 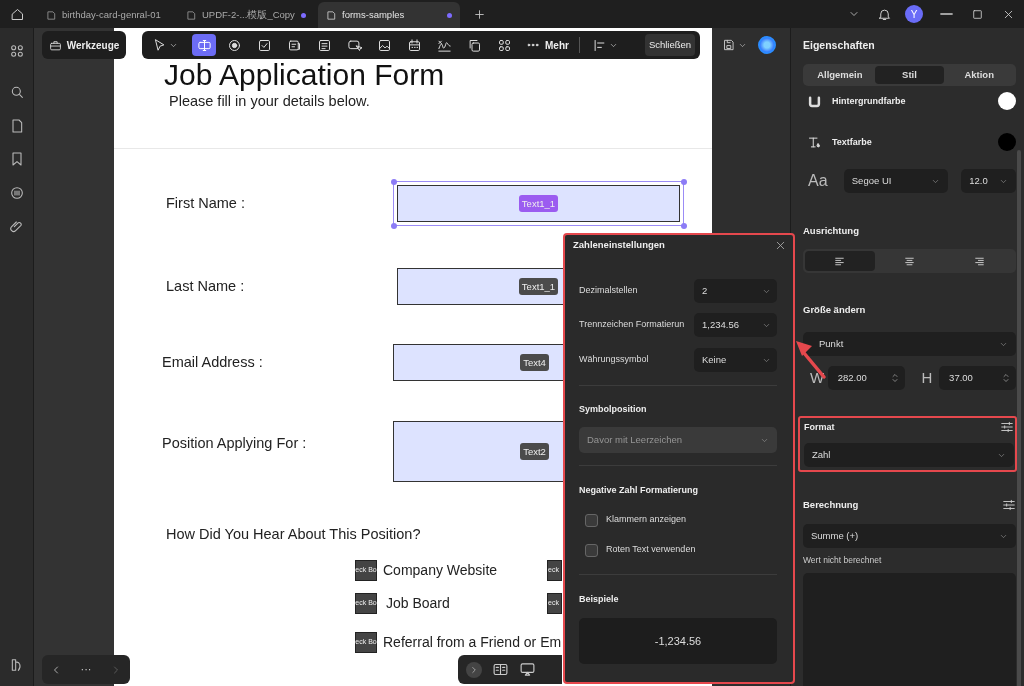 What do you see at coordinates (988, 181) in the screenshot?
I see `font-size-dropdown: 12.0` at bounding box center [988, 181].